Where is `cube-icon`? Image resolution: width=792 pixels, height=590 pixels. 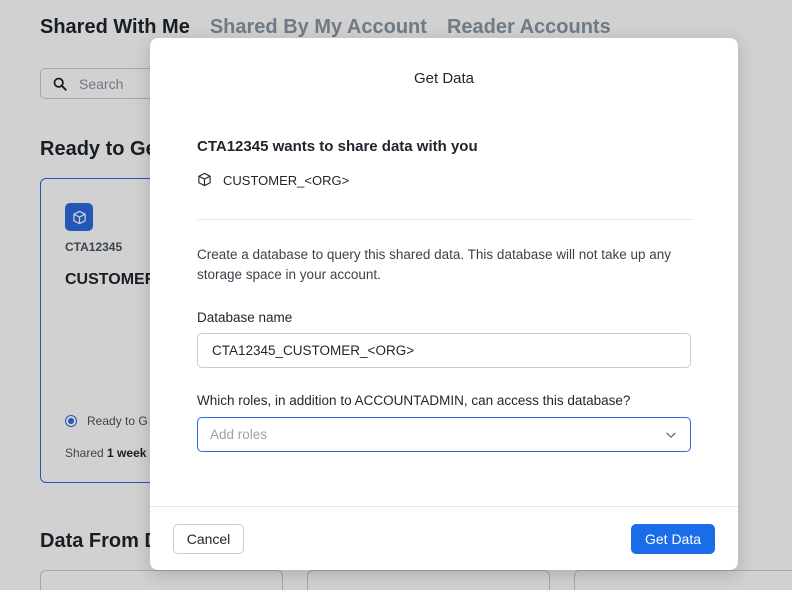 cube-icon is located at coordinates (205, 180).